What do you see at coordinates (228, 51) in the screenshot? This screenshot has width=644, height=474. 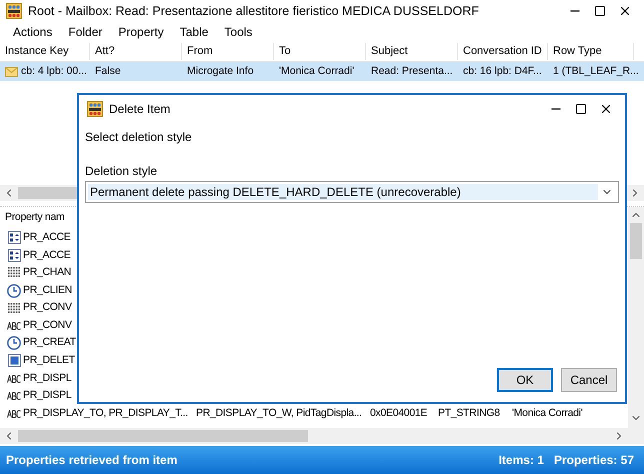 I see `column-header: From` at bounding box center [228, 51].